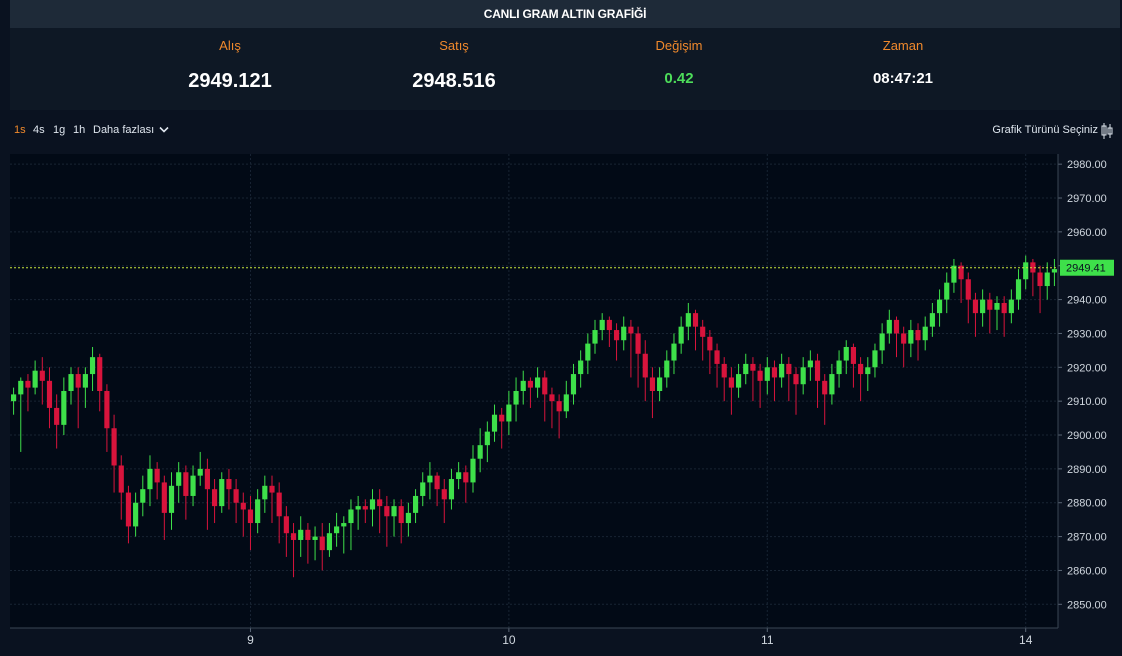  What do you see at coordinates (59, 130) in the screenshot?
I see `timeframe-1g: 1g` at bounding box center [59, 130].